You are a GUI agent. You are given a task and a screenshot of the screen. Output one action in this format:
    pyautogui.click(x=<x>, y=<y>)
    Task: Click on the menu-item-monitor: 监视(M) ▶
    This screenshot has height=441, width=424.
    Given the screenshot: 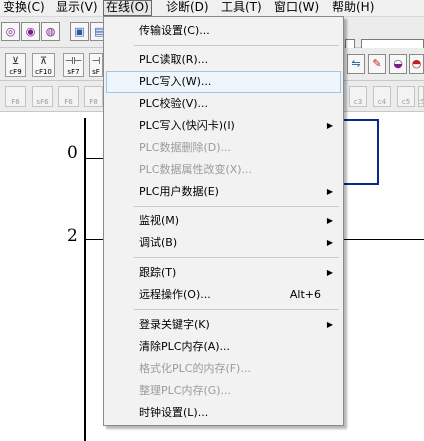 What is the action you would take?
    pyautogui.click(x=223, y=221)
    